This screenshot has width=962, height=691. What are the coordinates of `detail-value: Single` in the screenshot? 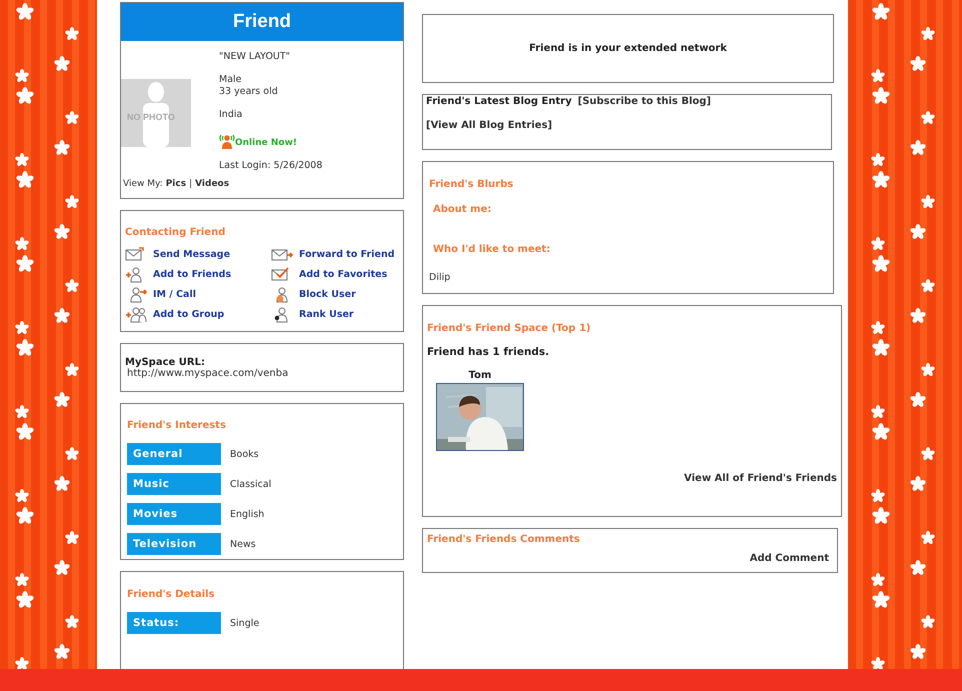 It's located at (244, 623).